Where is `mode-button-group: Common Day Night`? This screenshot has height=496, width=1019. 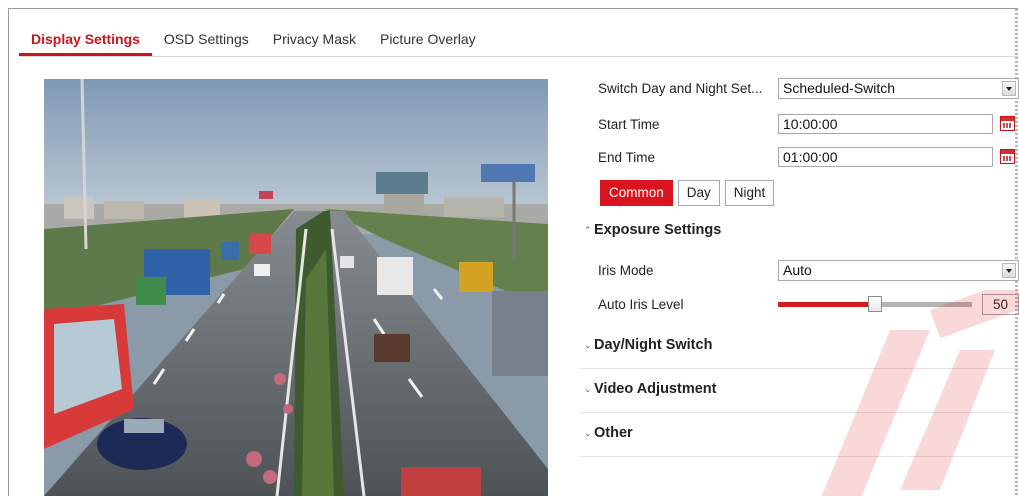
mode-button-group: Common Day Night is located at coordinates (687, 193).